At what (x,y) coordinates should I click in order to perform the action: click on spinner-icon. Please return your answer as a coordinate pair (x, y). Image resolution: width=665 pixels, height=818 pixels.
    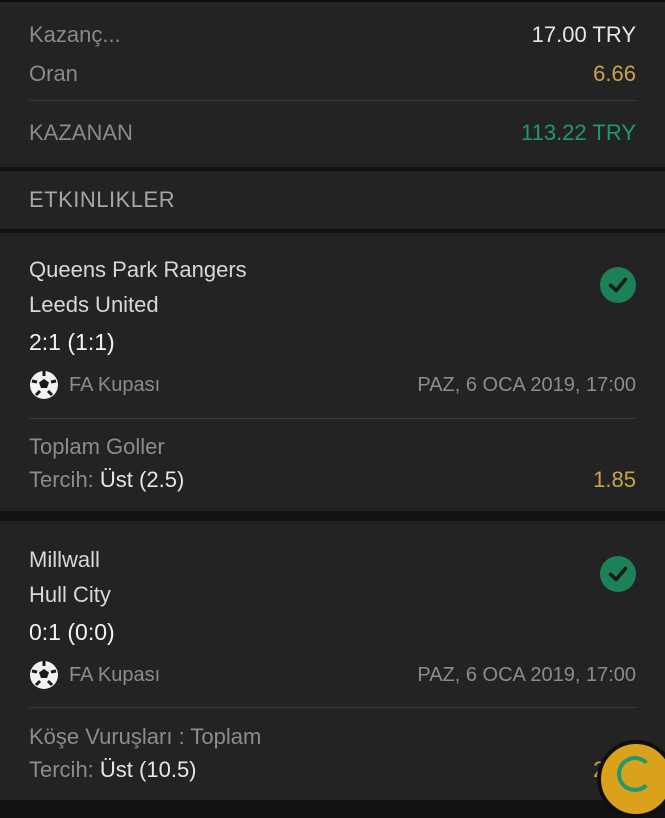
    Looking at the image, I should click on (635, 774).